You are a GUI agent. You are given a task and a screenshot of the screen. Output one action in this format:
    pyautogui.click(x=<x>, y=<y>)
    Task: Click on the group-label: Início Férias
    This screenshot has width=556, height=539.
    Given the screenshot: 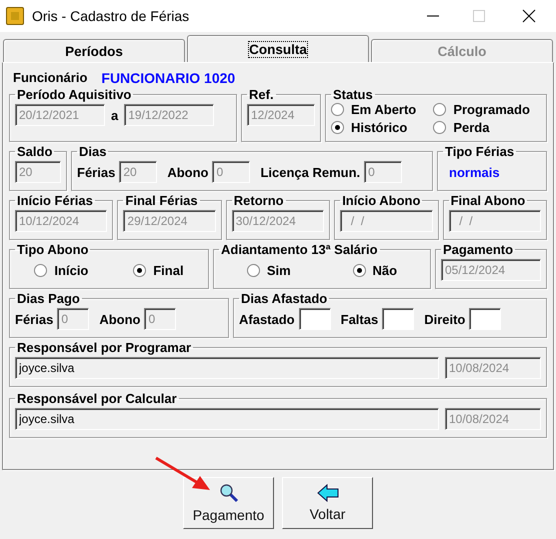 What is the action you would take?
    pyautogui.click(x=55, y=200)
    